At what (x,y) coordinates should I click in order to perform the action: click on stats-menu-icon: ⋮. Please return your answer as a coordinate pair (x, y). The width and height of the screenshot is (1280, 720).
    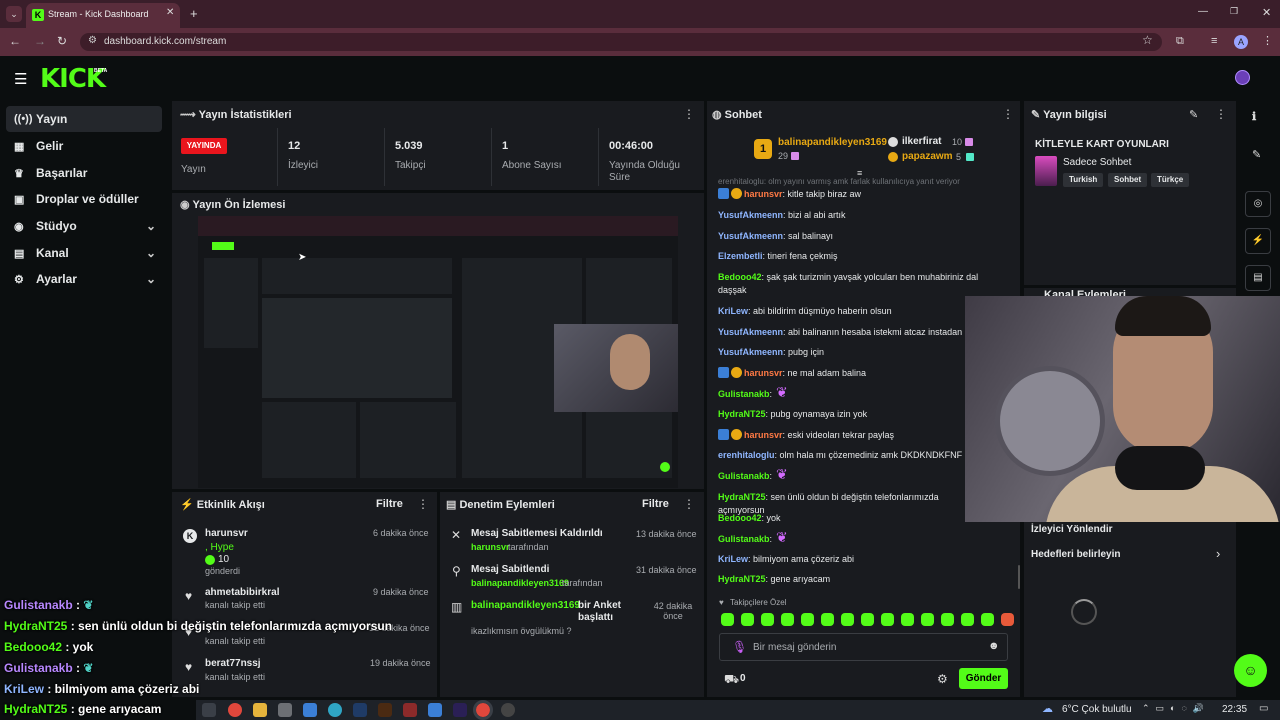
    Looking at the image, I should click on (689, 114).